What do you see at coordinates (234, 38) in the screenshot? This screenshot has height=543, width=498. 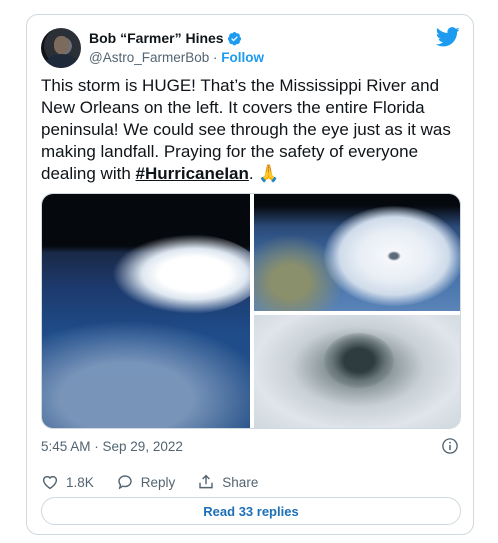 I see `verified-badge-icon` at bounding box center [234, 38].